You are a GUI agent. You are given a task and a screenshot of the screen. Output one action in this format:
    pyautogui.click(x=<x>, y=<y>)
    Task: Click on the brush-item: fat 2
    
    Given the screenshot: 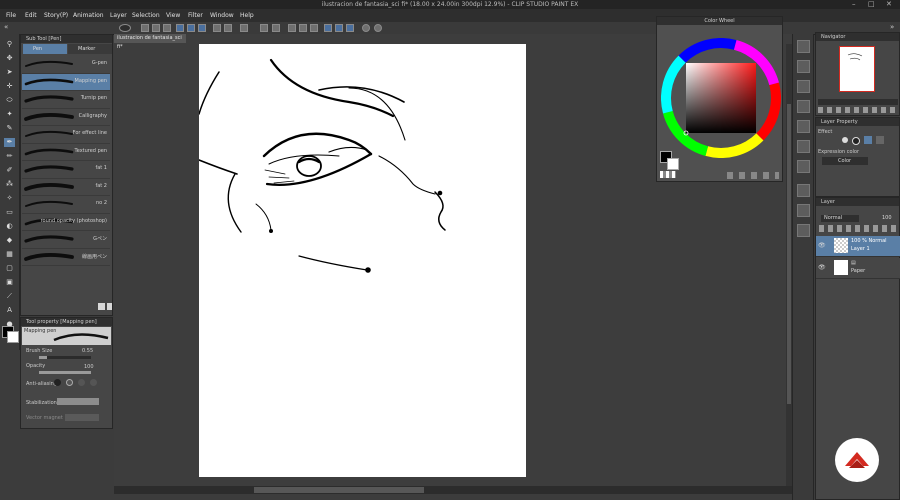 What is the action you would take?
    pyautogui.click(x=66, y=187)
    